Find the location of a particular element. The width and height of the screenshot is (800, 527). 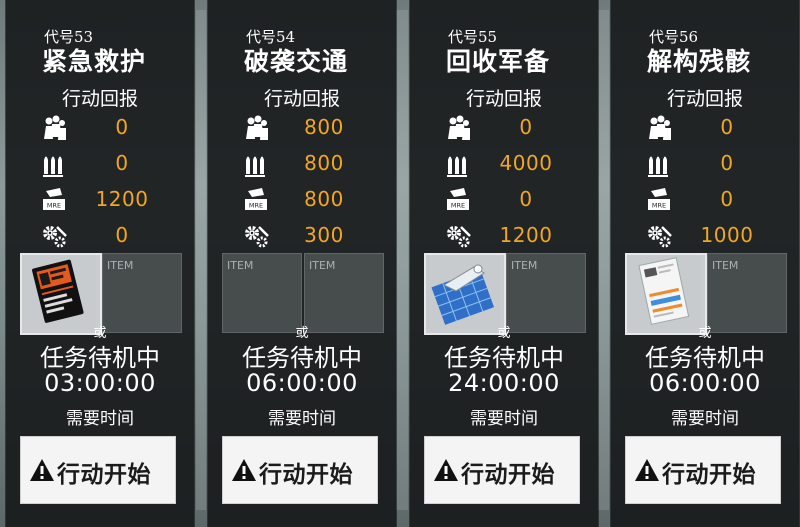

reward-rations-row: MRE 800 is located at coordinates (302, 200).